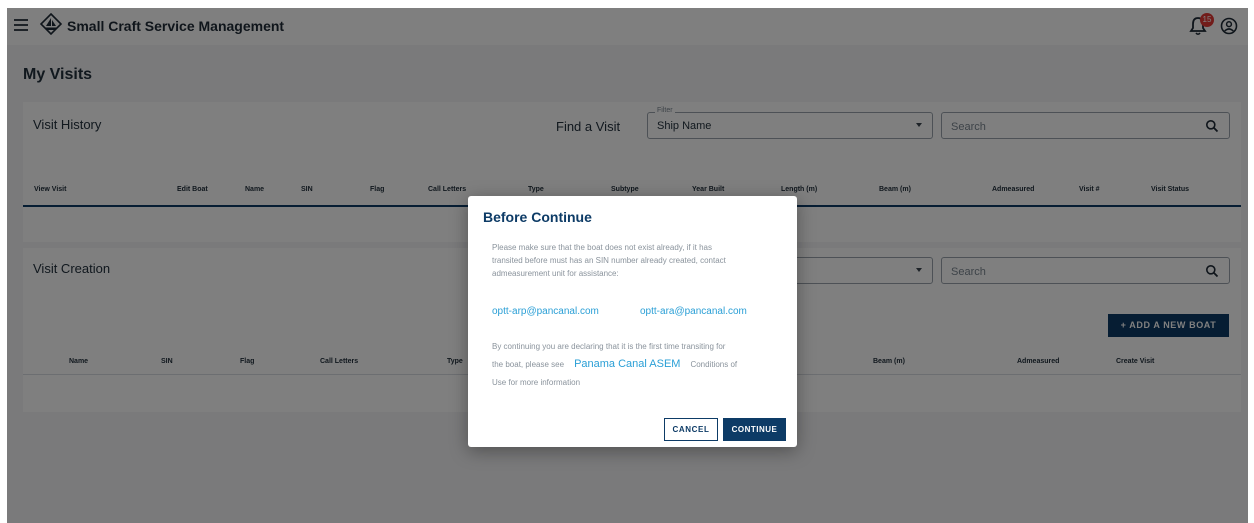 Image resolution: width=1254 pixels, height=523 pixels. I want to click on dialog-title: Before Continue, so click(537, 217).